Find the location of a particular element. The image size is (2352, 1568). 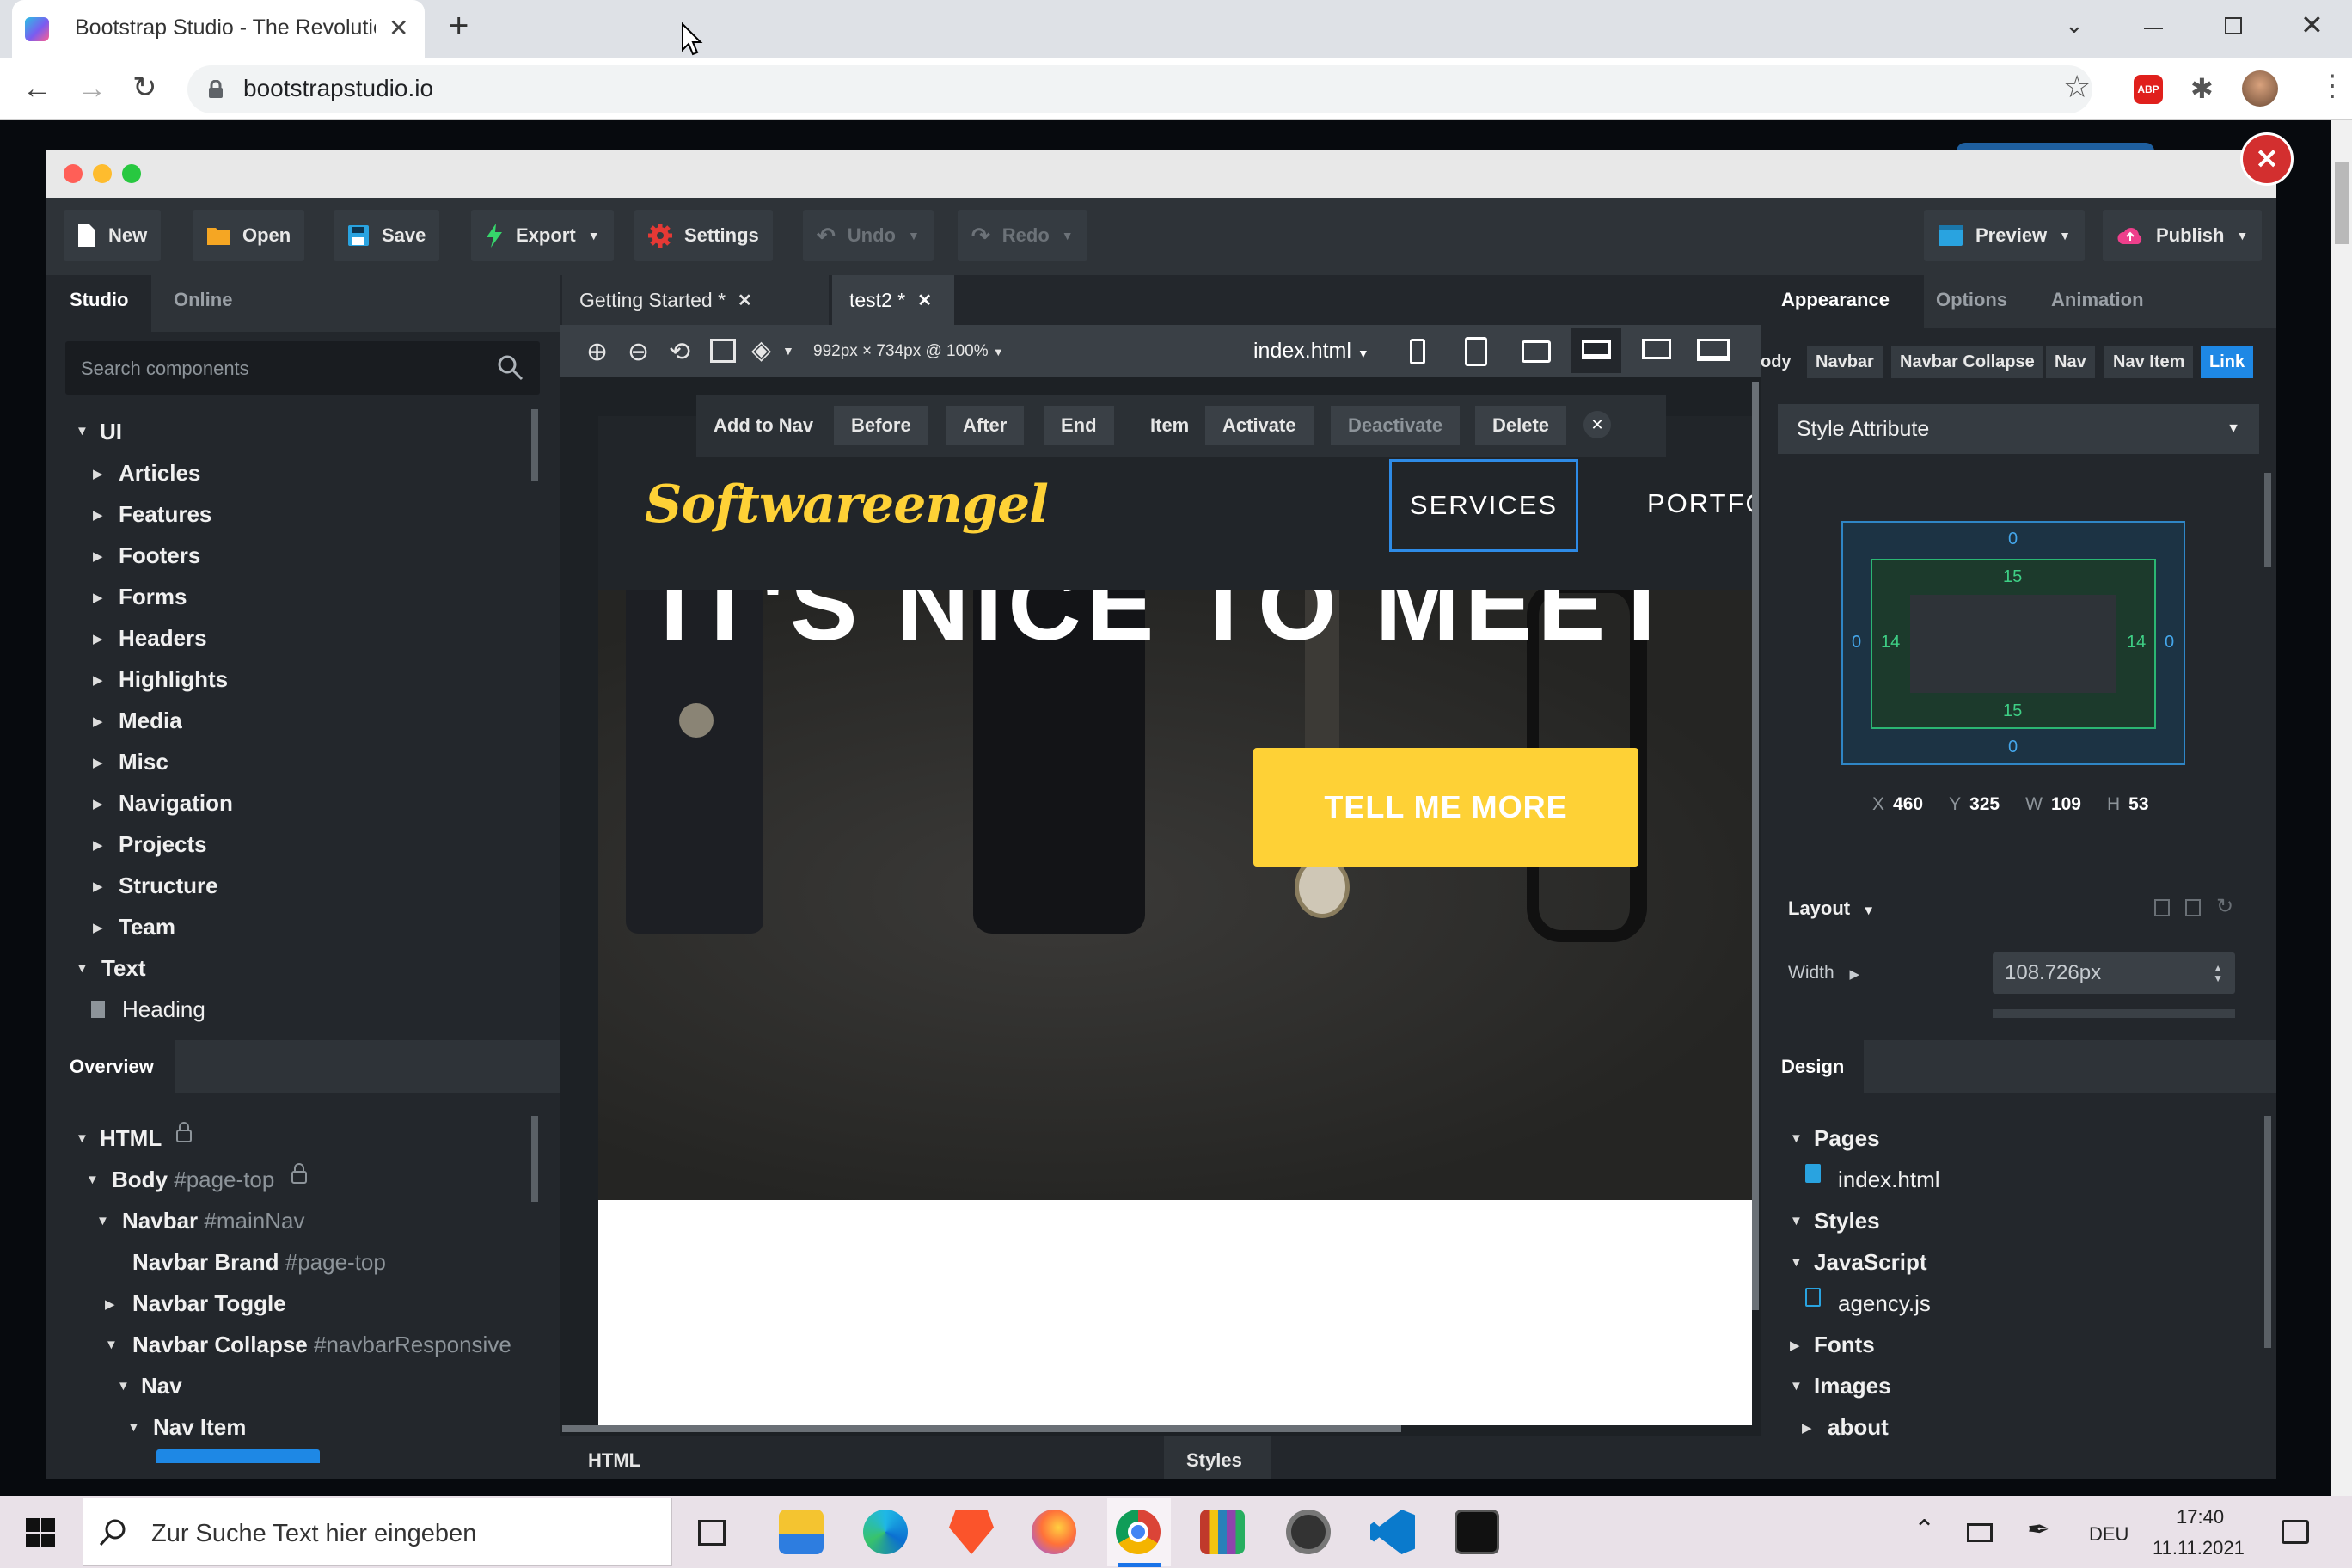

page-scrollbar is located at coordinates (2341, 808).